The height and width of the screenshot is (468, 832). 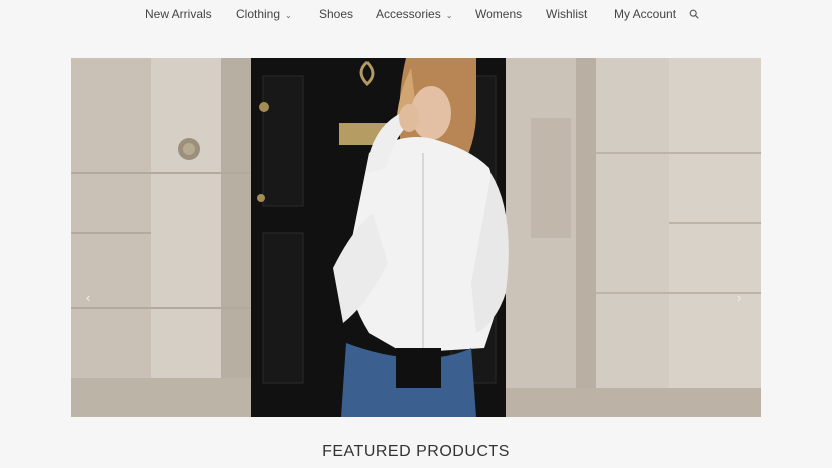 What do you see at coordinates (416, 451) in the screenshot?
I see `featured-products-heading: FEATURED PRODUCTS` at bounding box center [416, 451].